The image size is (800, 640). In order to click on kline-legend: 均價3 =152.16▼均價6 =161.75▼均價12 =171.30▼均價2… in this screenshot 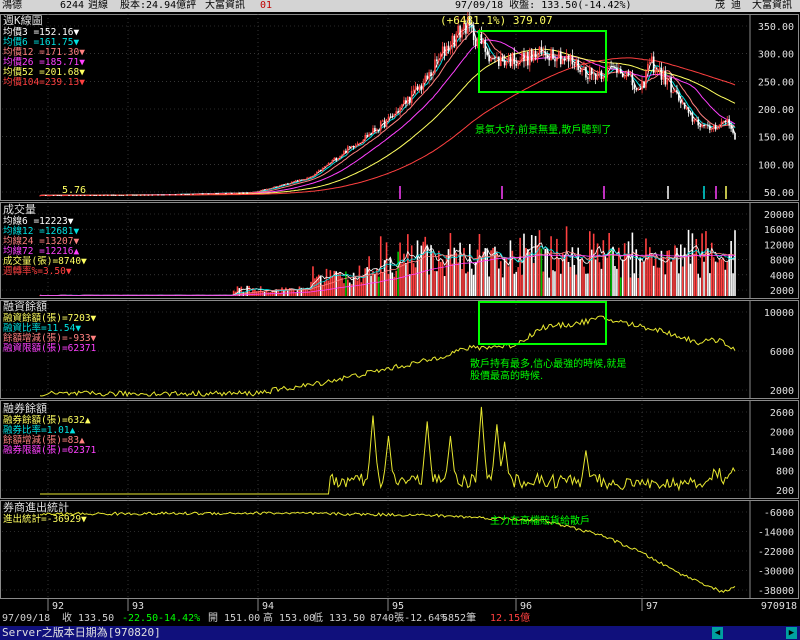, I will do `click(44, 57)`.